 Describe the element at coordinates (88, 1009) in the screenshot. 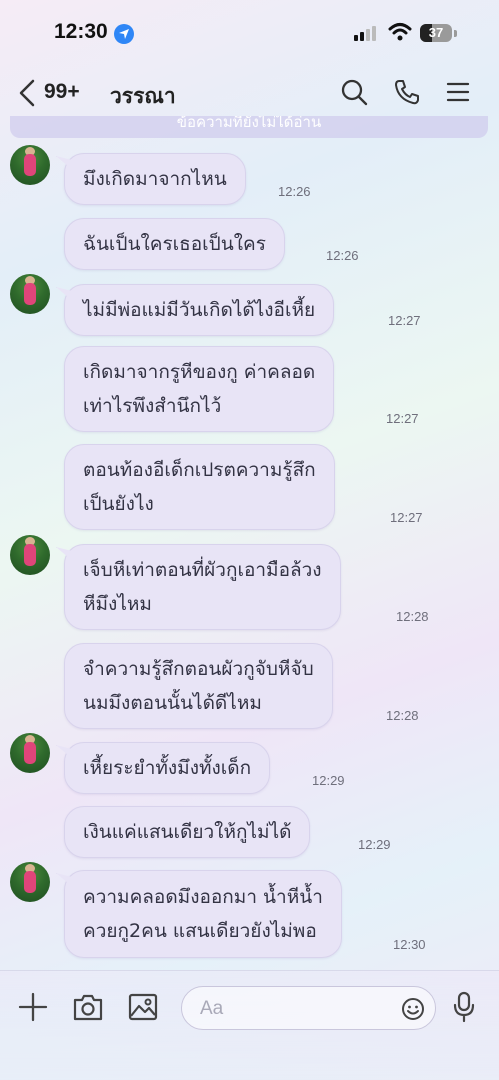

I see `camera-icon` at that location.